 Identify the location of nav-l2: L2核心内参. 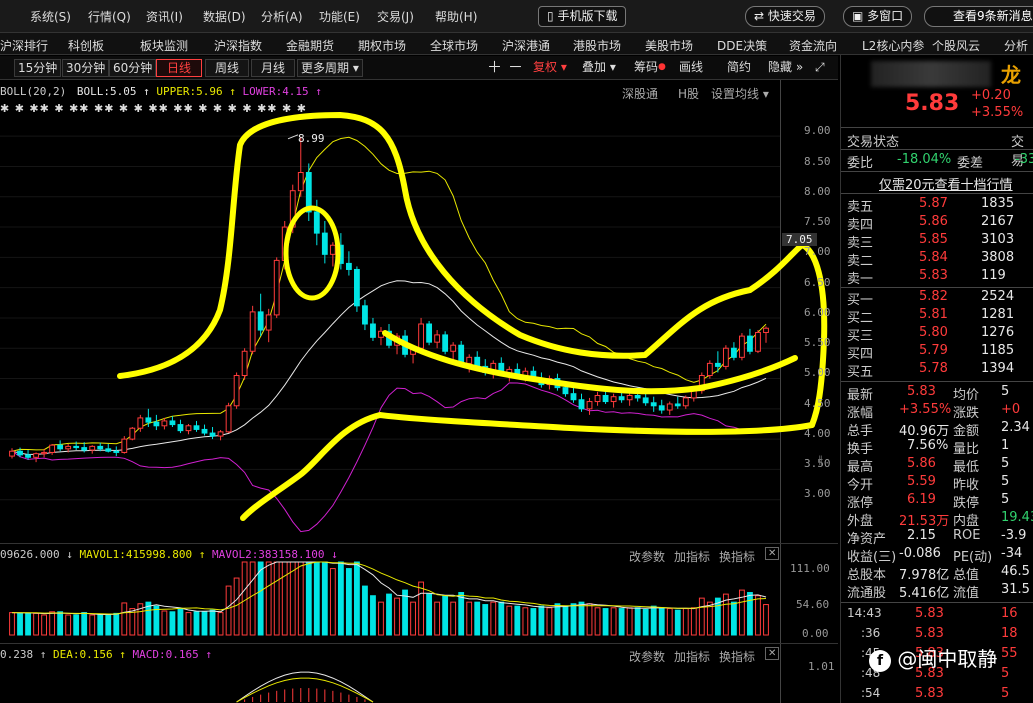
(893, 45).